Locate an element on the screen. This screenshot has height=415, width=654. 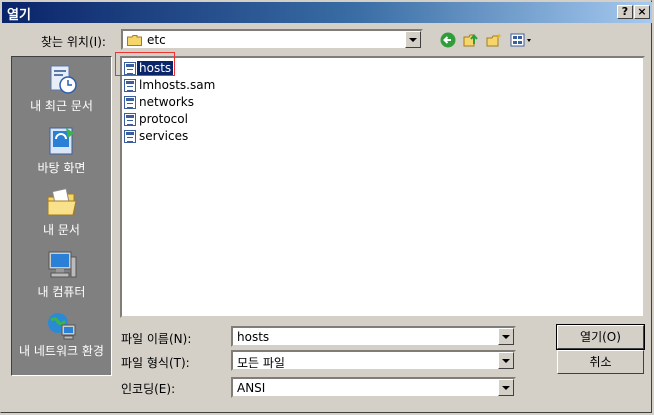
back-icon is located at coordinates (448, 40).